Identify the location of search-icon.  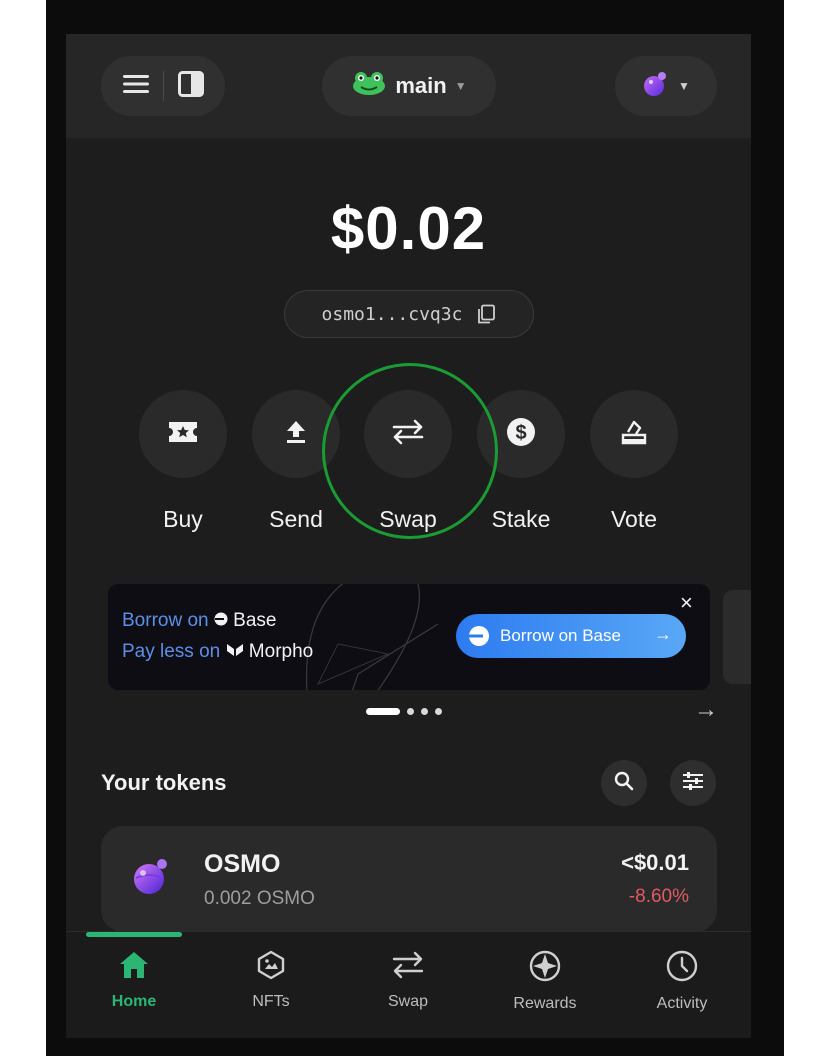
(624, 783).